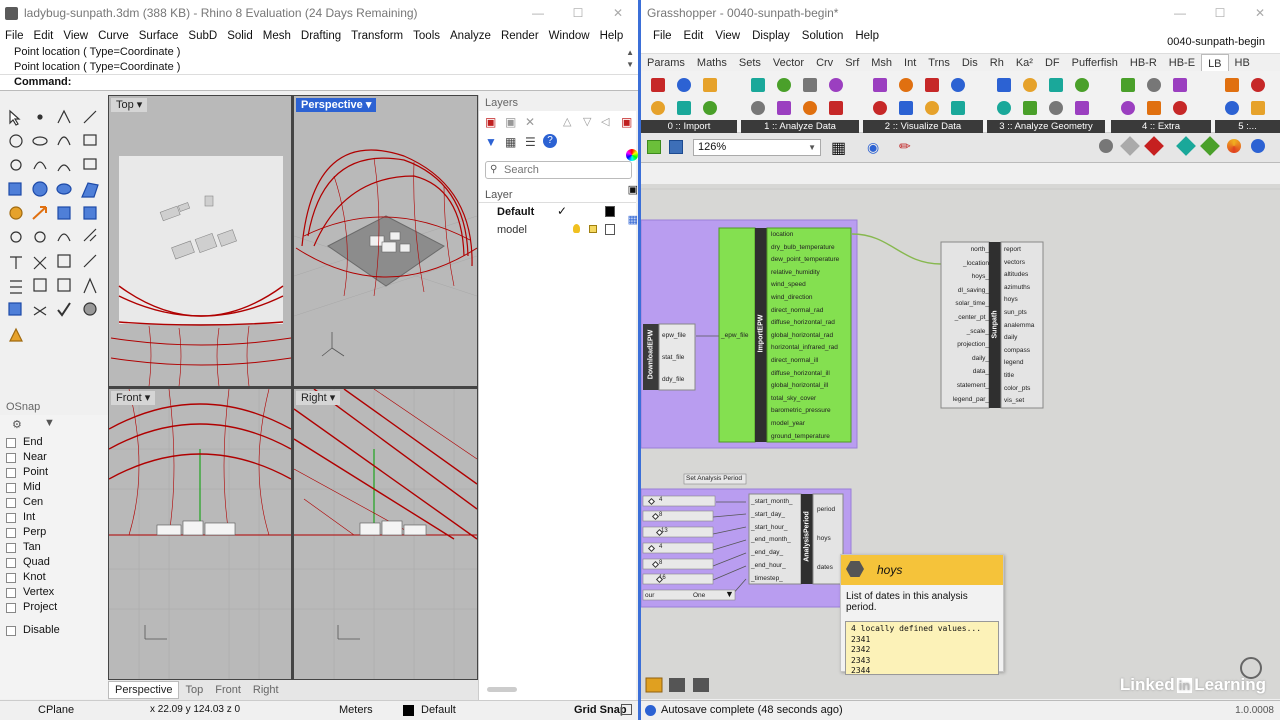 The height and width of the screenshot is (720, 1280). What do you see at coordinates (794, 360) in the screenshot?
I see `import-epw-output: direct_normal_ill` at bounding box center [794, 360].